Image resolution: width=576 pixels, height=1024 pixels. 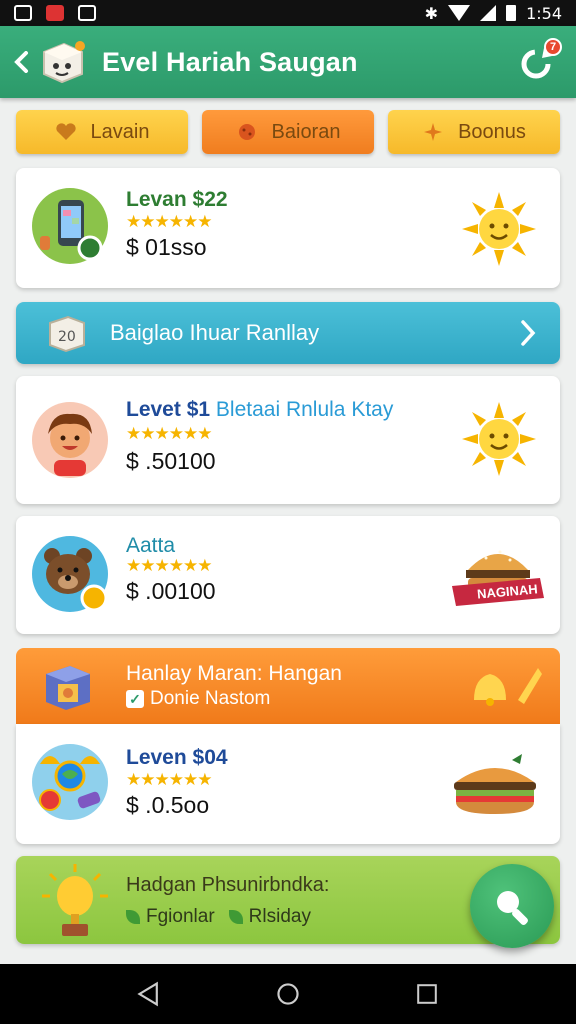 What do you see at coordinates (151, 545) in the screenshot?
I see `card-title: Aatta` at bounding box center [151, 545].